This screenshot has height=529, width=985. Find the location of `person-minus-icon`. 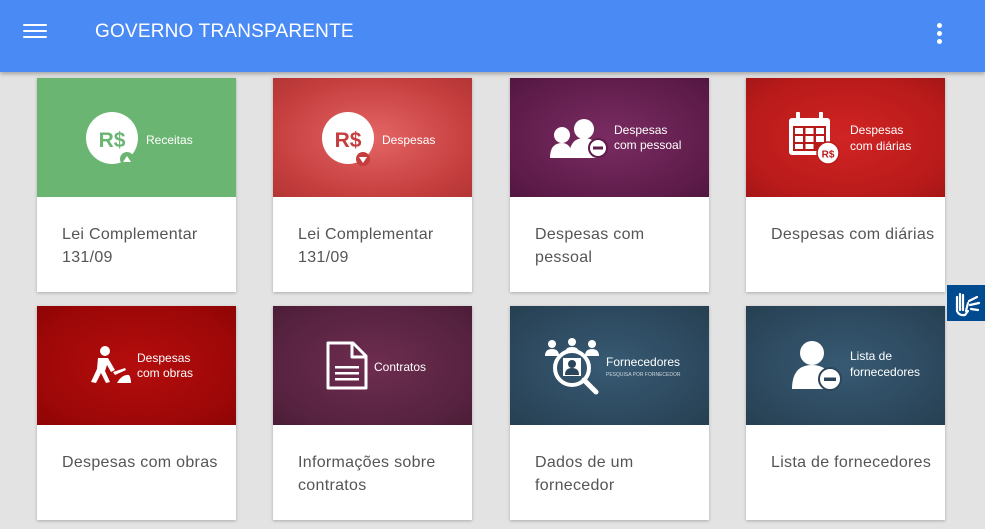

person-minus-icon is located at coordinates (817, 366).